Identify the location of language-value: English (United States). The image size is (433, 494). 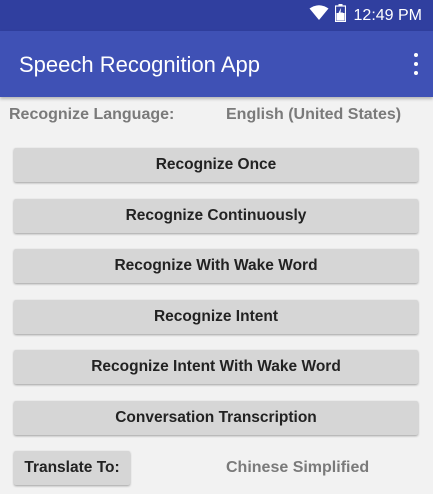
(313, 115).